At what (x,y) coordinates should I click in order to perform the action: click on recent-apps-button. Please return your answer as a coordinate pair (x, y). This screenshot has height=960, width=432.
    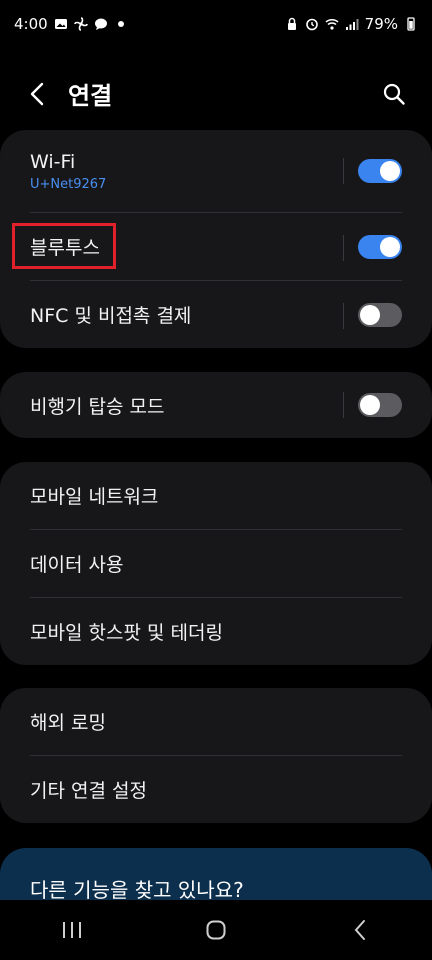
    Looking at the image, I should click on (72, 930).